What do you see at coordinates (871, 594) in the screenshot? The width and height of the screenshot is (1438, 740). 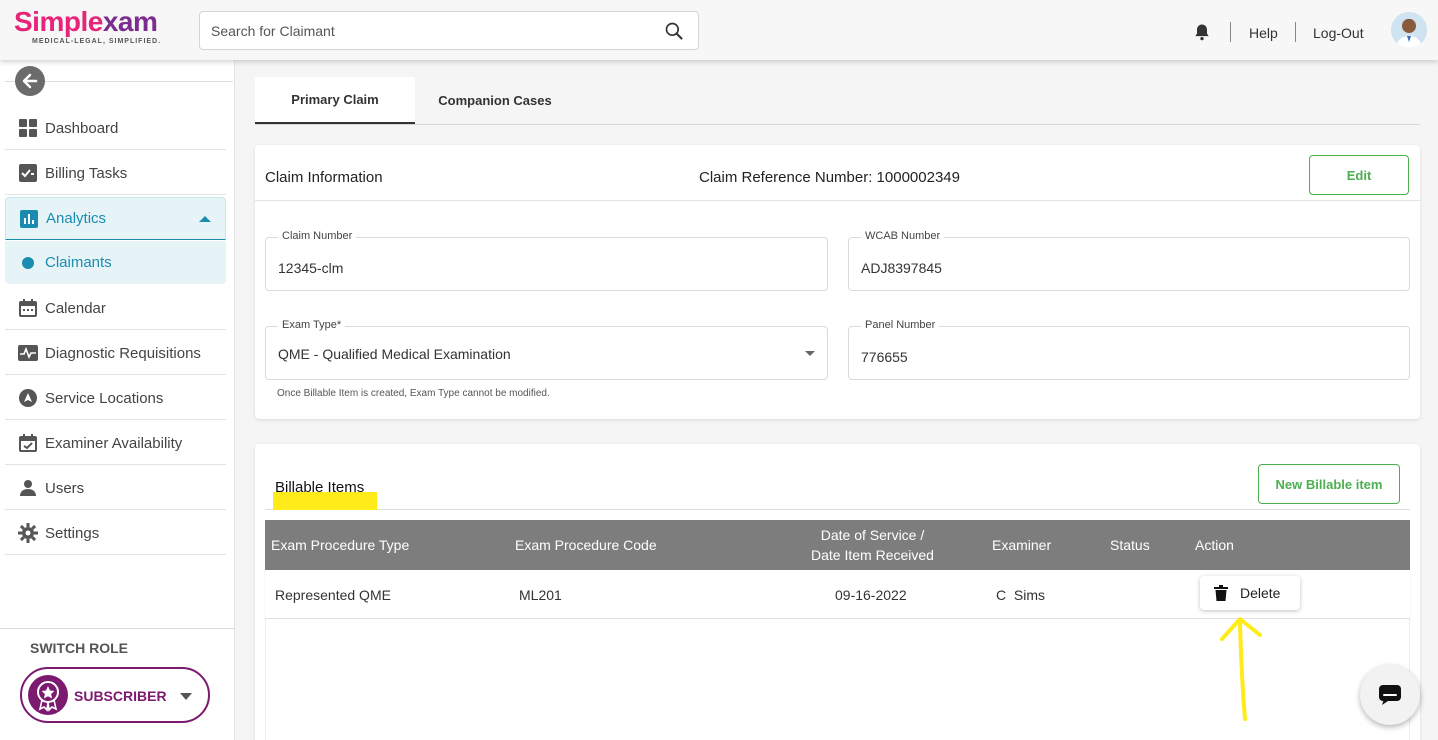 I see `cell-date: 09-16-2022` at bounding box center [871, 594].